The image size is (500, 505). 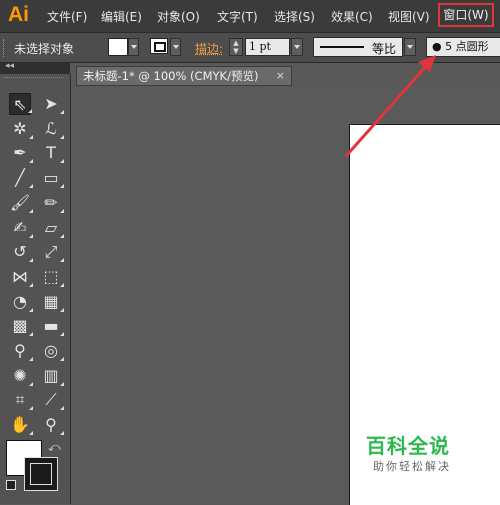 What do you see at coordinates (390, 106) in the screenshot?
I see `annotation-arrow-icon` at bounding box center [390, 106].